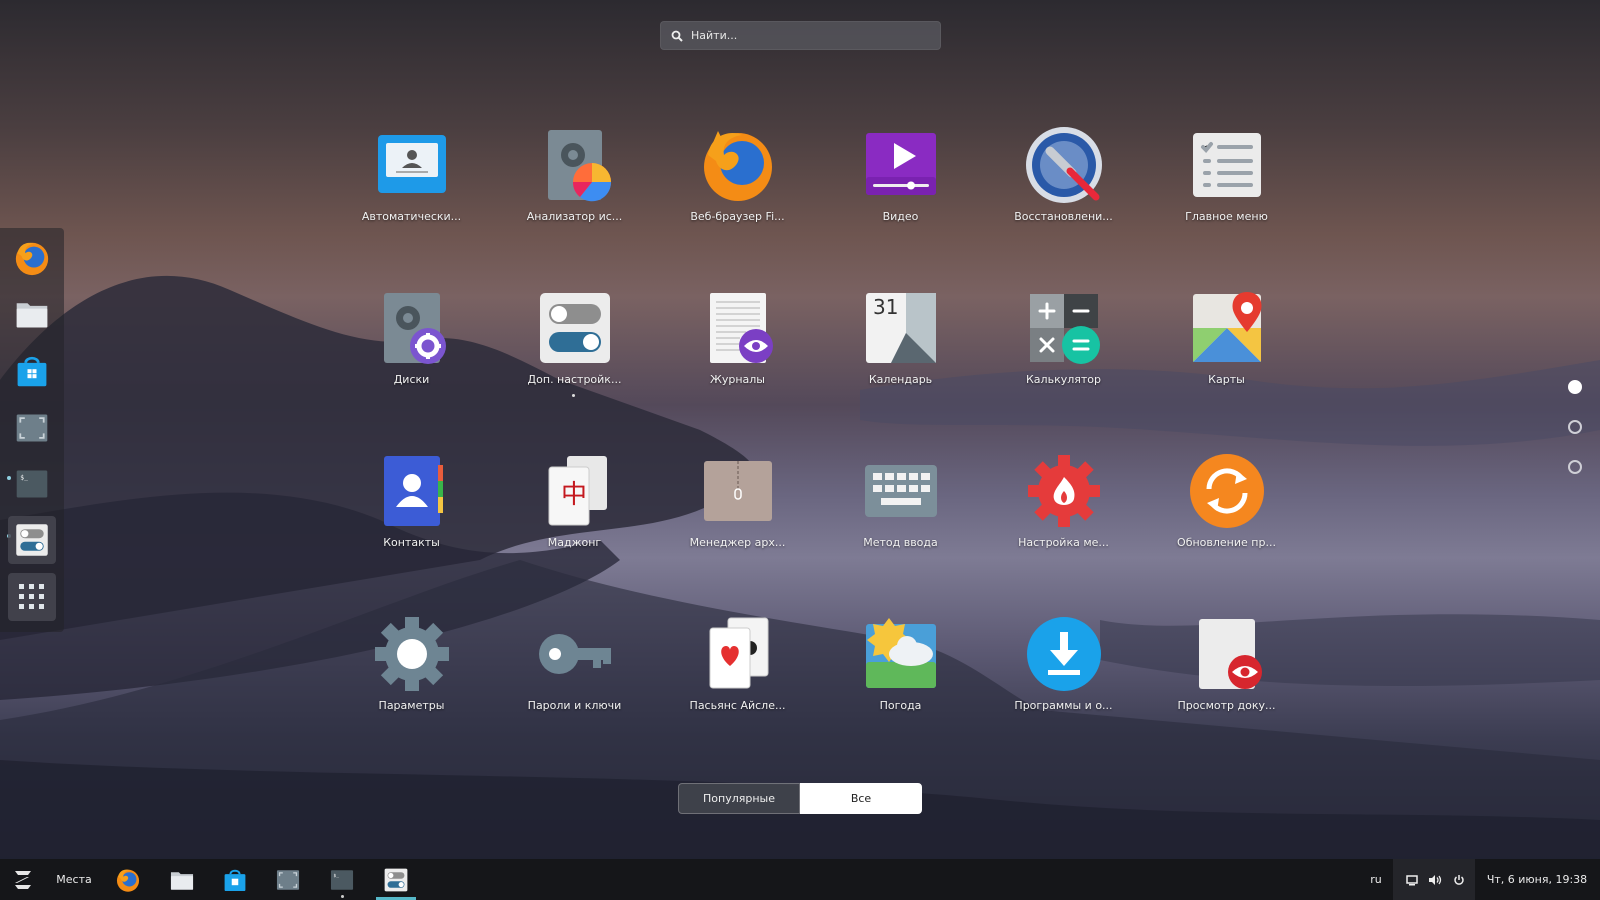 This screenshot has width=1600, height=900. I want to click on dock-terminal: $_, so click(32, 484).